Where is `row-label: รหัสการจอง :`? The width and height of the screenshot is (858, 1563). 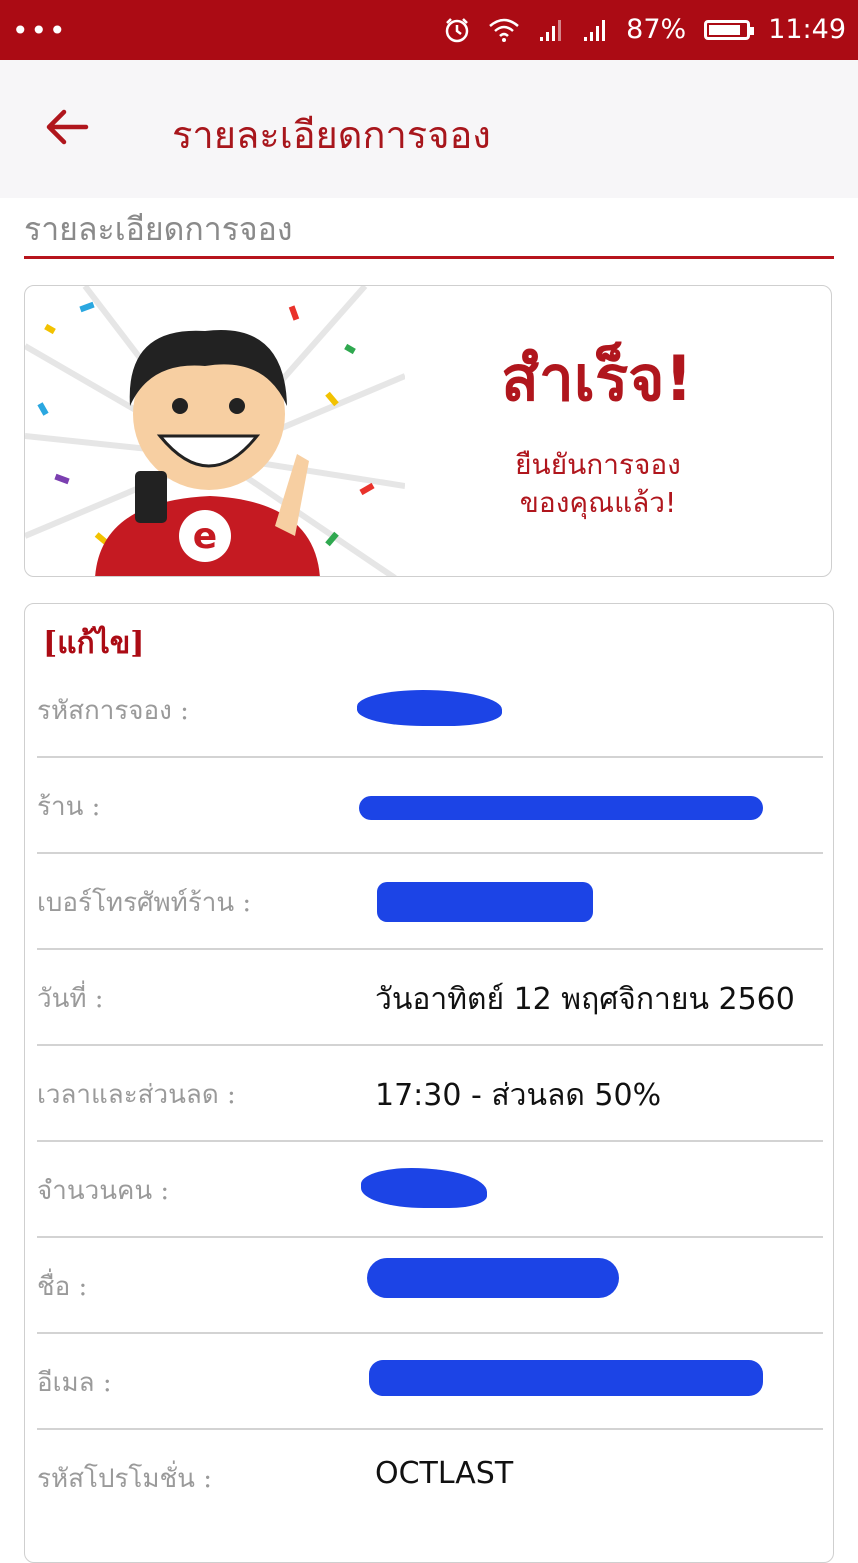
row-label: รหัสการจอง : is located at coordinates (113, 711).